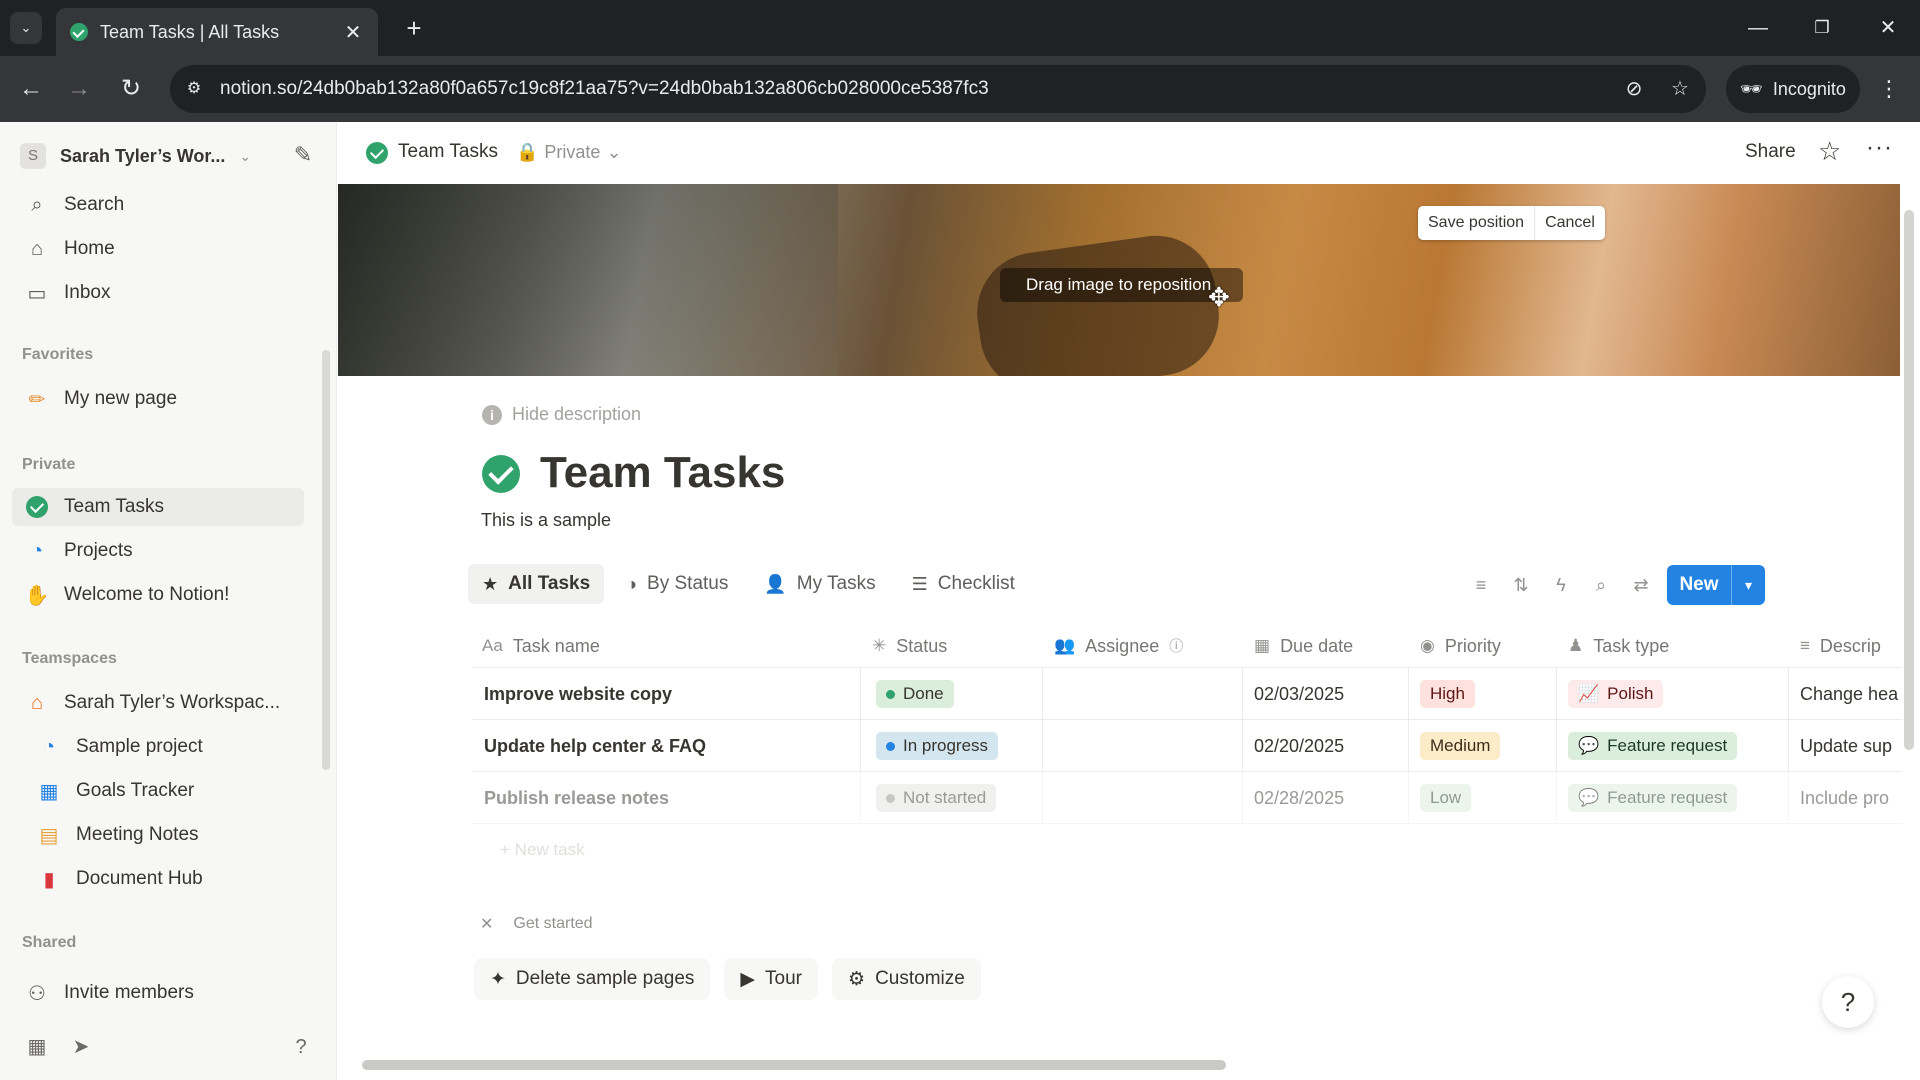 This screenshot has height=1080, width=1920. Describe the element at coordinates (1634, 89) in the screenshot. I see `eye-off-icon: ⊘` at that location.